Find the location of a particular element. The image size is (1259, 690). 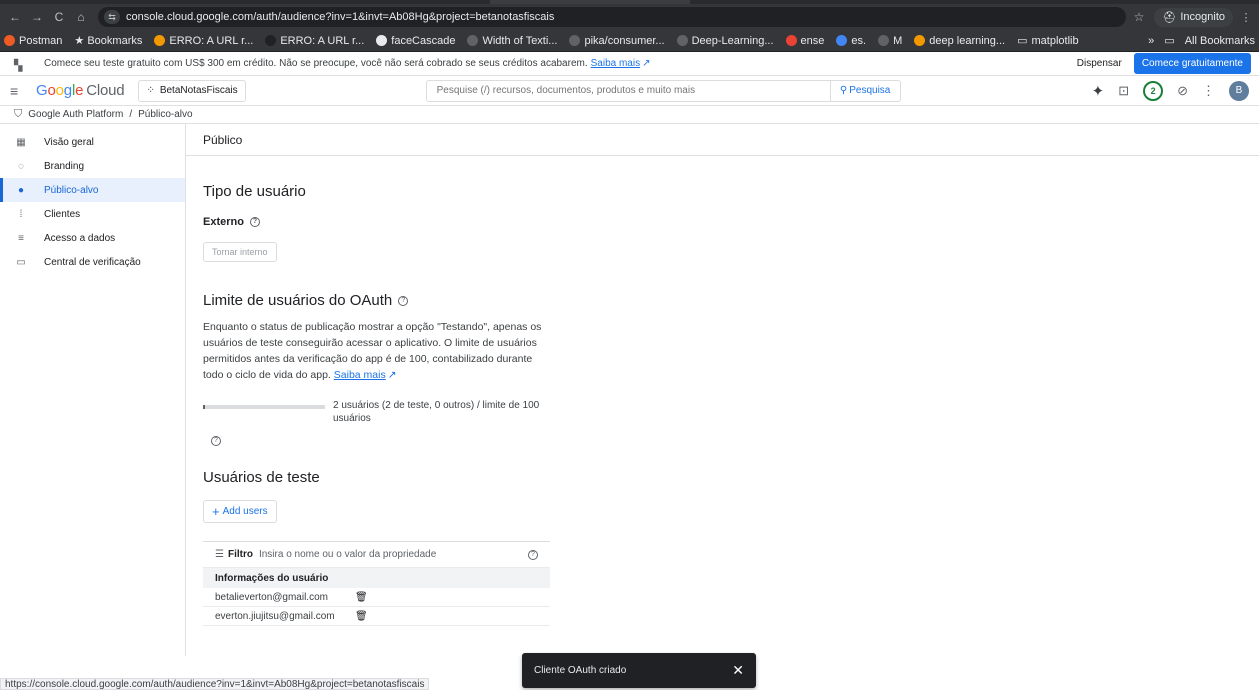

add-users-label: Add users is located at coordinates (245, 511).